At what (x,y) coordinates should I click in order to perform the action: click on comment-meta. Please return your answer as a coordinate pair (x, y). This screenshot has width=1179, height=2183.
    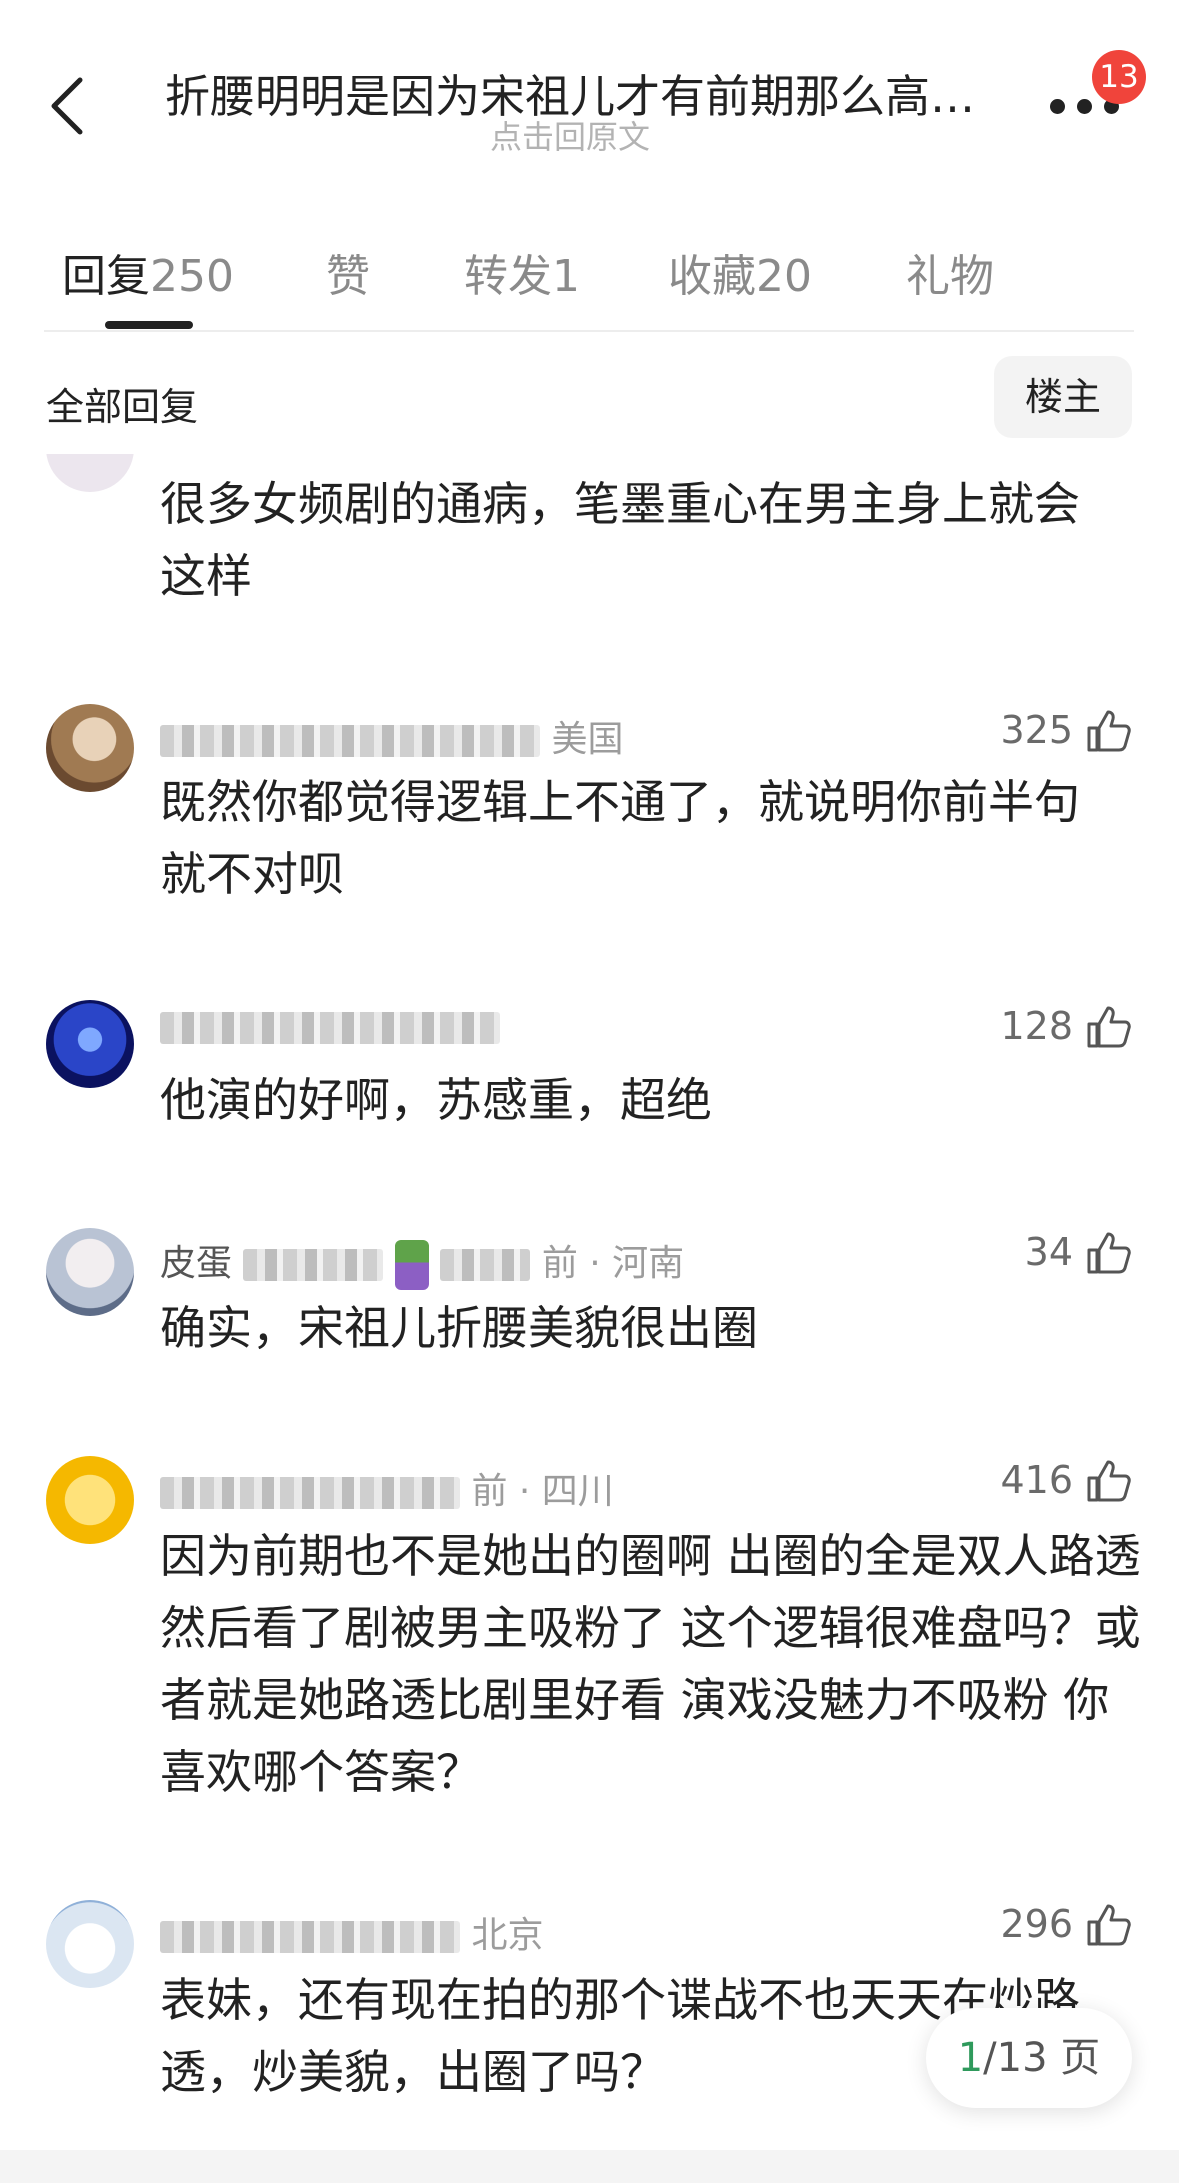
    Looking at the image, I should click on (330, 1026).